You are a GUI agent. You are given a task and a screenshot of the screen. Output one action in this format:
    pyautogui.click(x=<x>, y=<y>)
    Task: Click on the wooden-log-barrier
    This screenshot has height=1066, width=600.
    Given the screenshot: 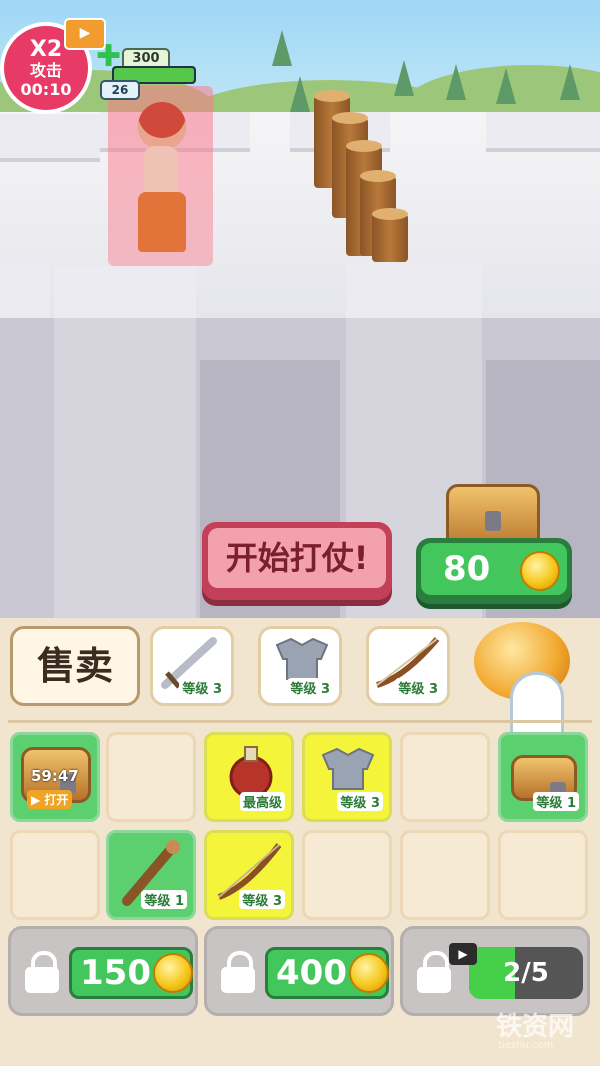 What is the action you would take?
    pyautogui.click(x=390, y=235)
    